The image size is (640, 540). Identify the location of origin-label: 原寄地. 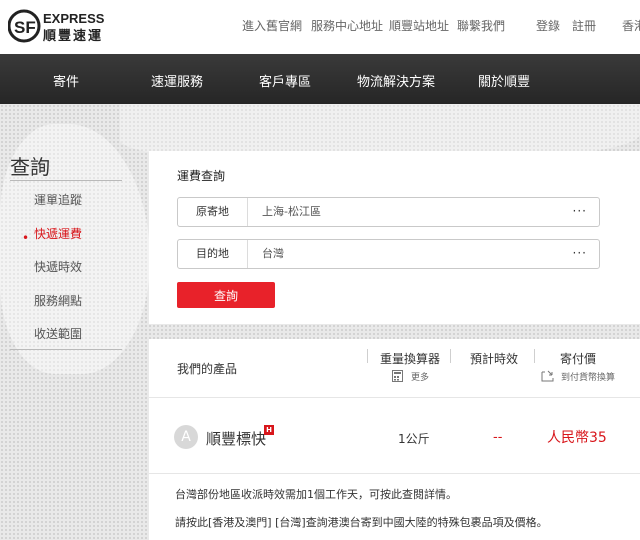
(213, 212).